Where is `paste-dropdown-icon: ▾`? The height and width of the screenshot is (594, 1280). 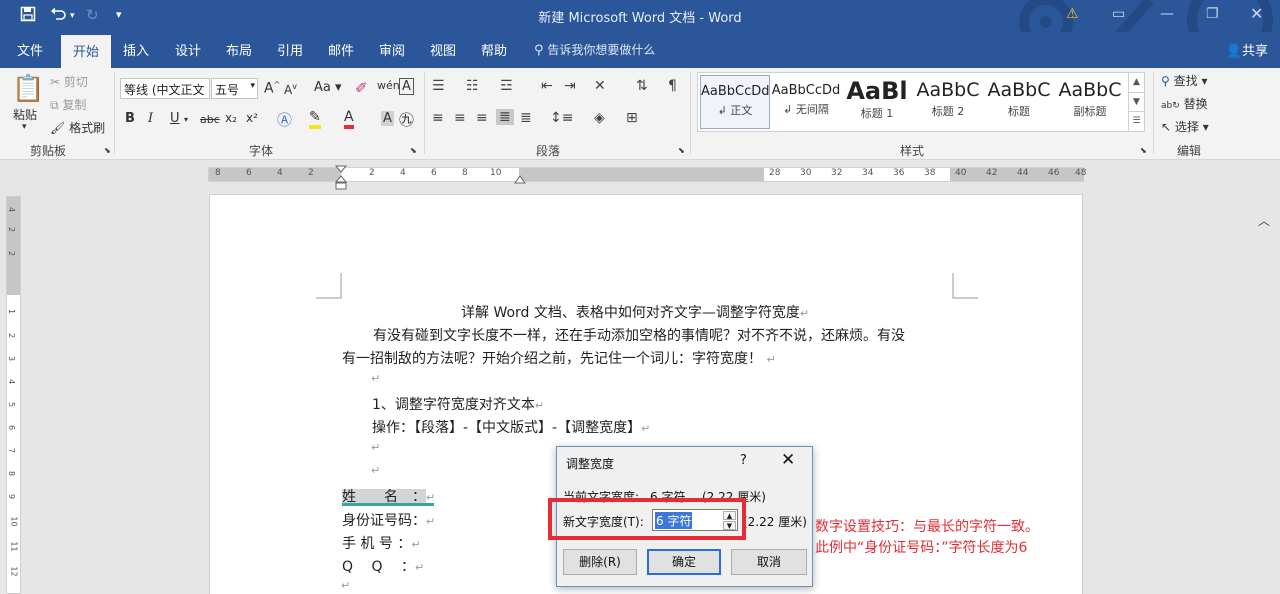
paste-dropdown-icon: ▾ is located at coordinates (24, 127).